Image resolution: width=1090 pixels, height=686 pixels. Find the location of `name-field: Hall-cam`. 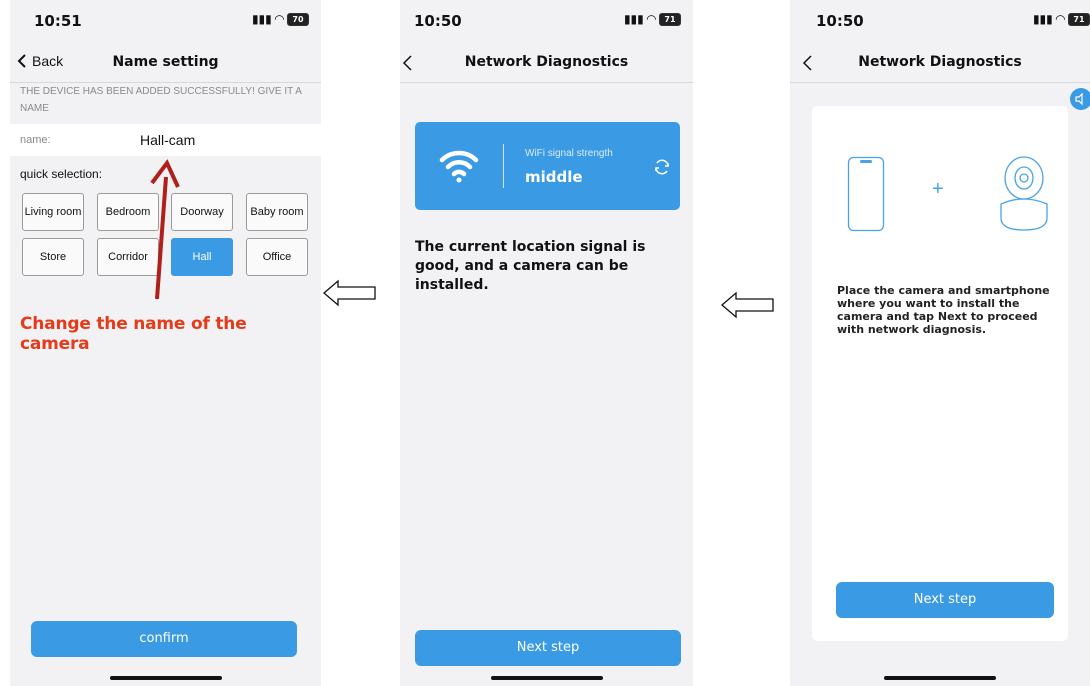

name-field: Hall-cam is located at coordinates (167, 140).